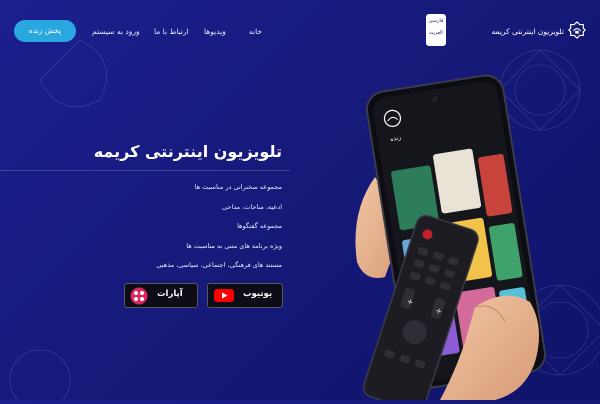 This screenshot has height=404, width=600. What do you see at coordinates (251, 206) in the screenshot?
I see `feature-item: ادعیه، مناجات، مداحی` at bounding box center [251, 206].